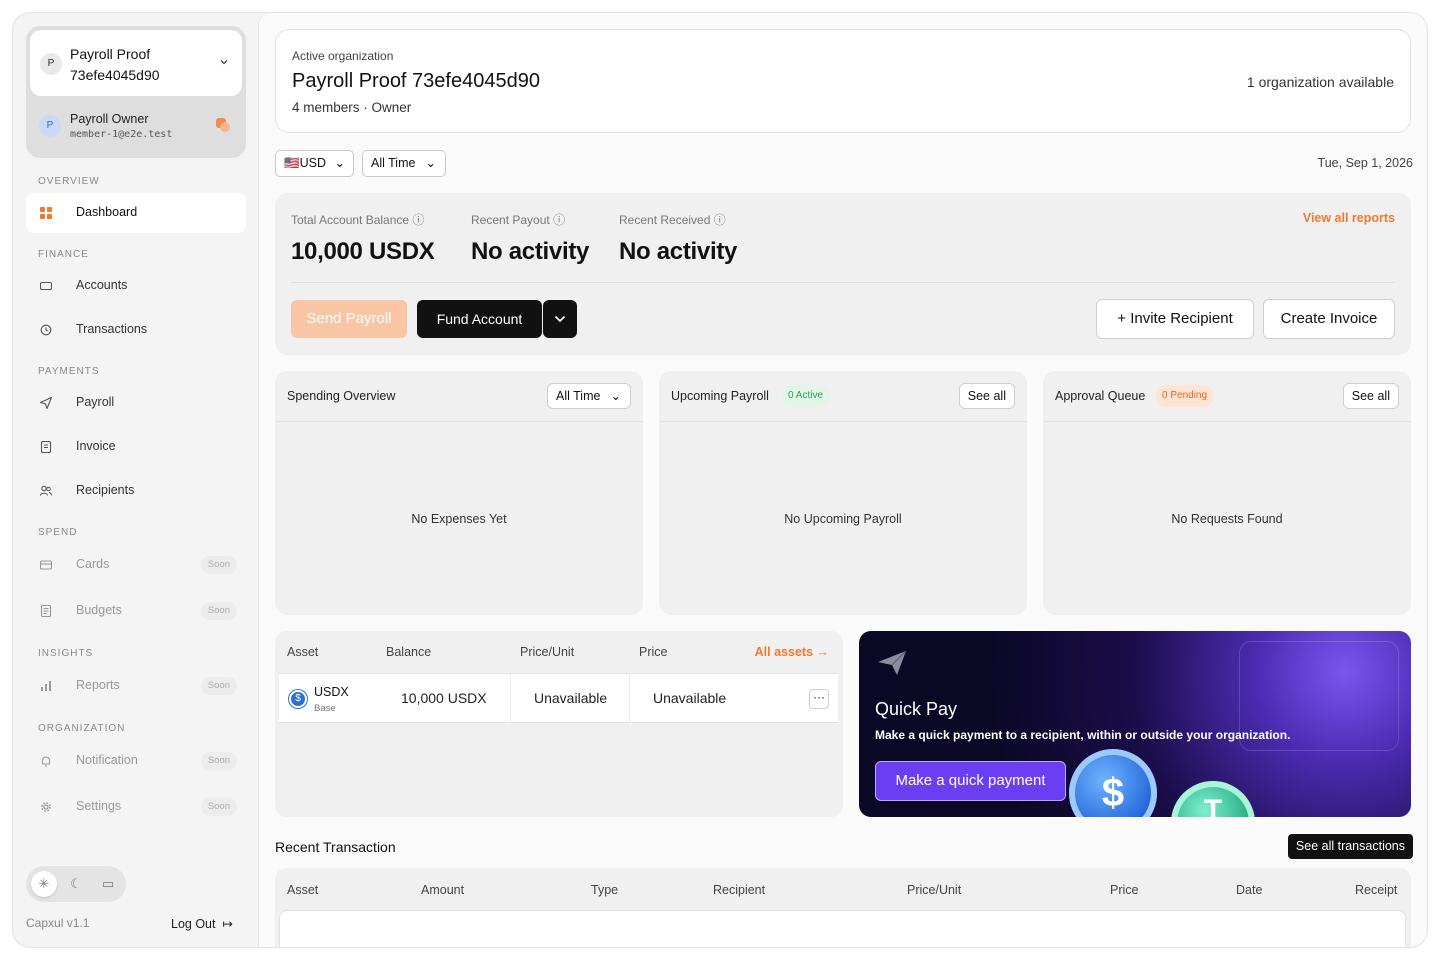  I want to click on dashboard-icon, so click(46, 213).